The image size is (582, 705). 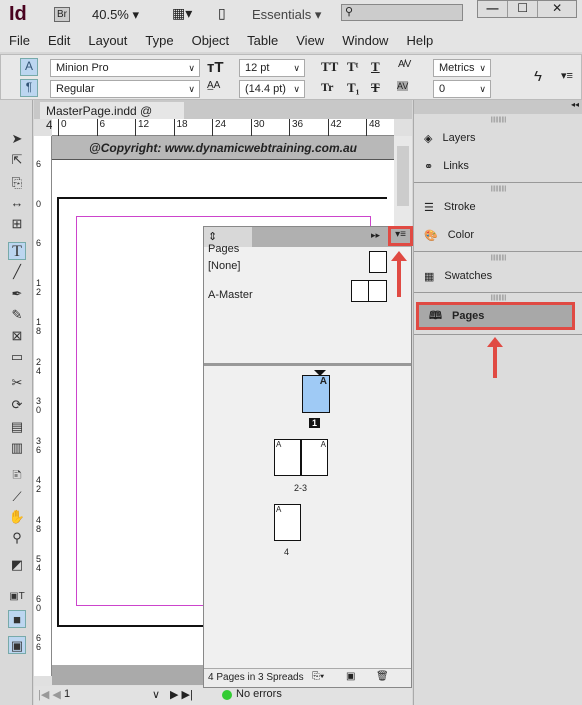 I want to click on character-formatting-icon: A, so click(x=29, y=67).